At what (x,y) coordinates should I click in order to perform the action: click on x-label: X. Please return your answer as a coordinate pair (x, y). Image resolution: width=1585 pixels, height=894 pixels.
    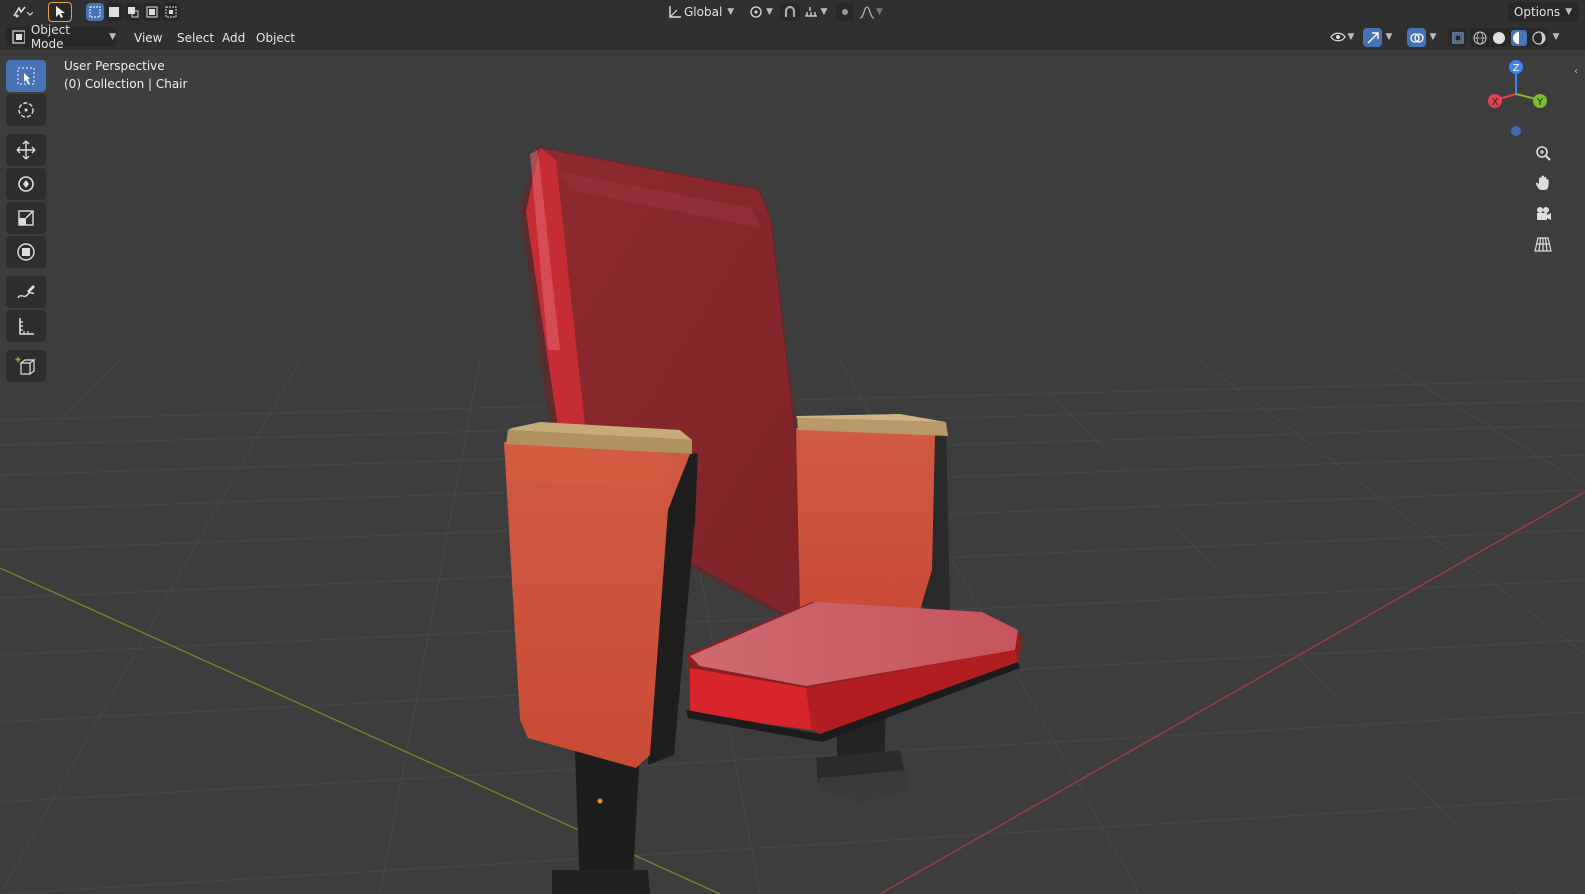
    Looking at the image, I should click on (1495, 102).